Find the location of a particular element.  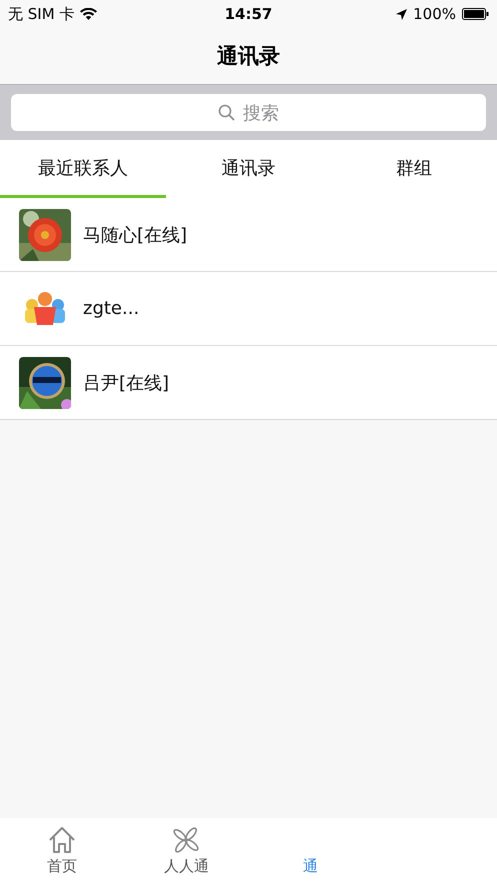

location-arrow-icon is located at coordinates (402, 14).